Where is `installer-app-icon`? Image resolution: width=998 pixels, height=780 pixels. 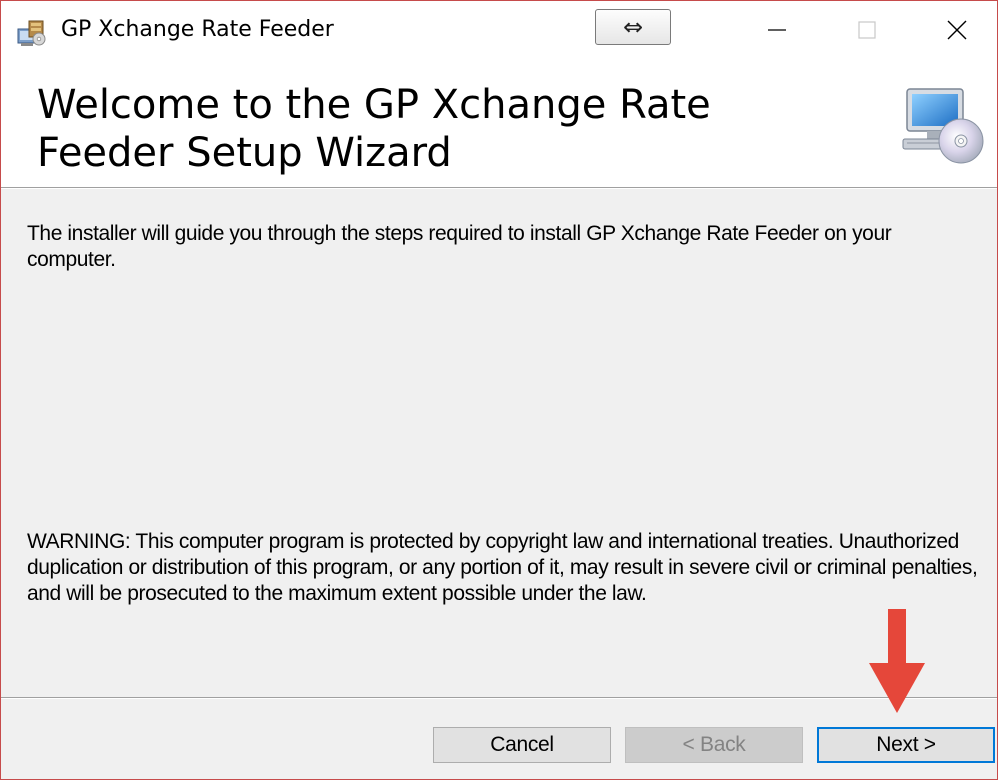
installer-app-icon is located at coordinates (32, 33).